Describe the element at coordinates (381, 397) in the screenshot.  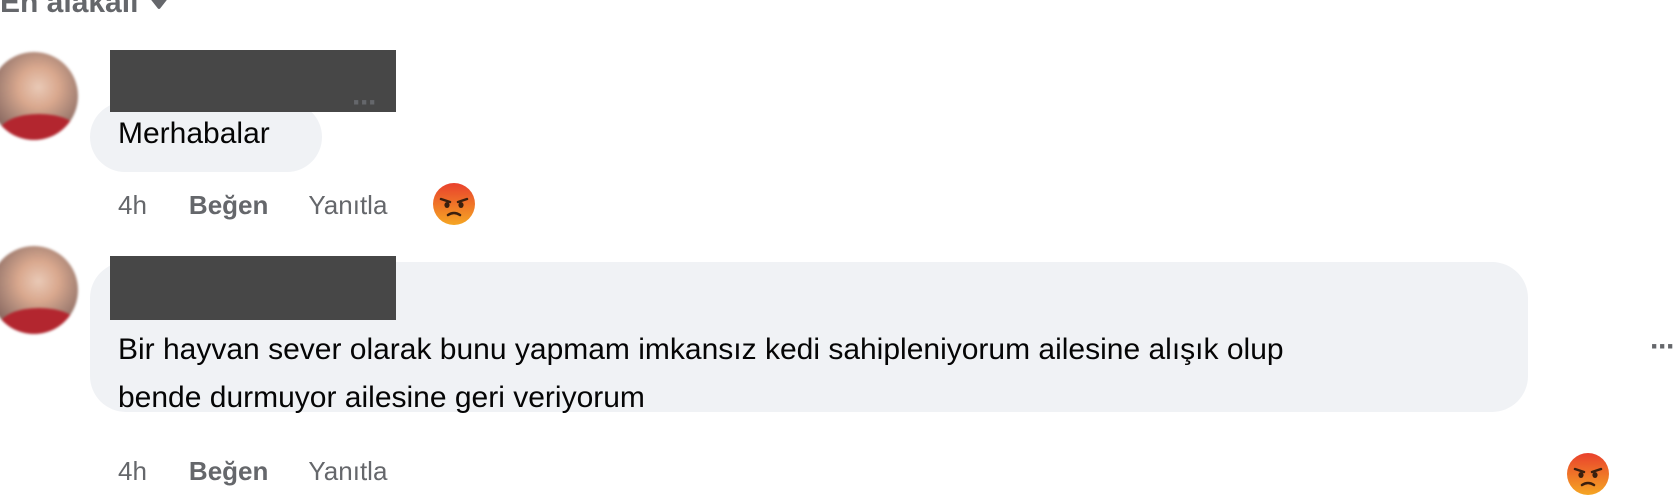
I see `comment-text-line-2: bende durmuyor ailesine geri veriyorum` at that location.